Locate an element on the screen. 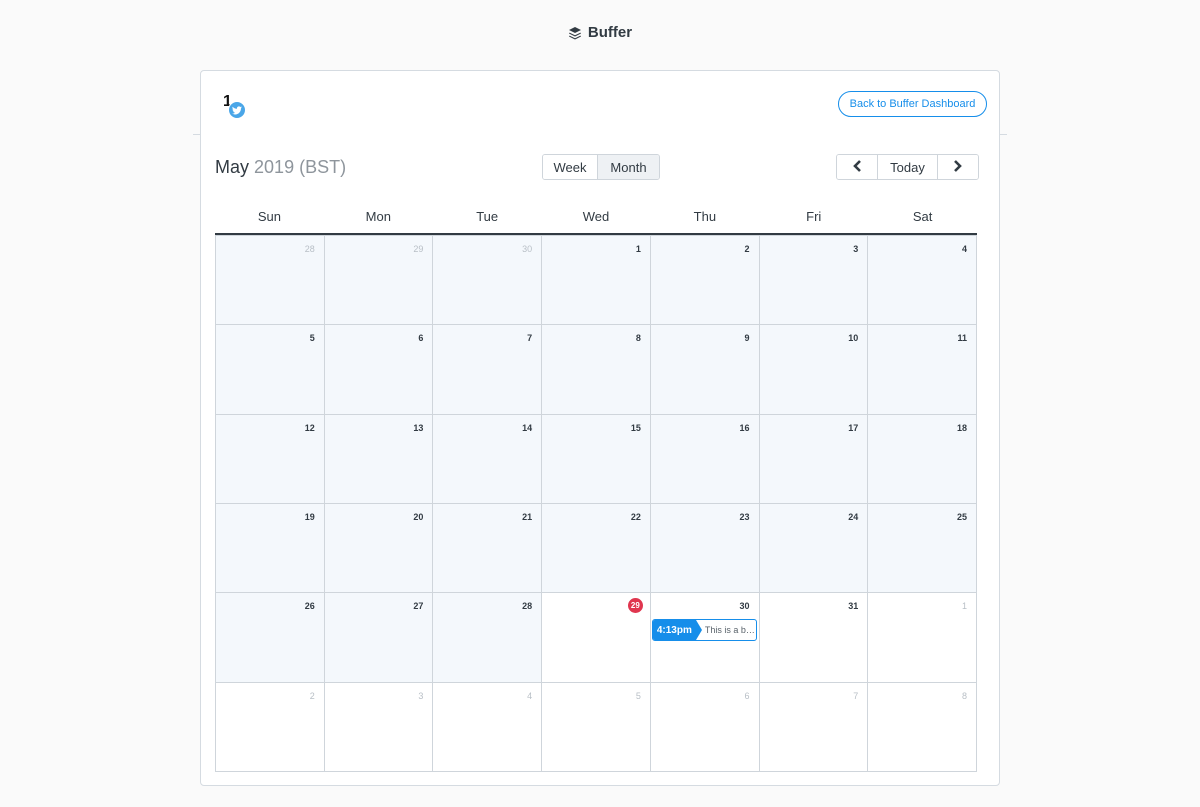  day-cell: 23 is located at coordinates (705, 548).